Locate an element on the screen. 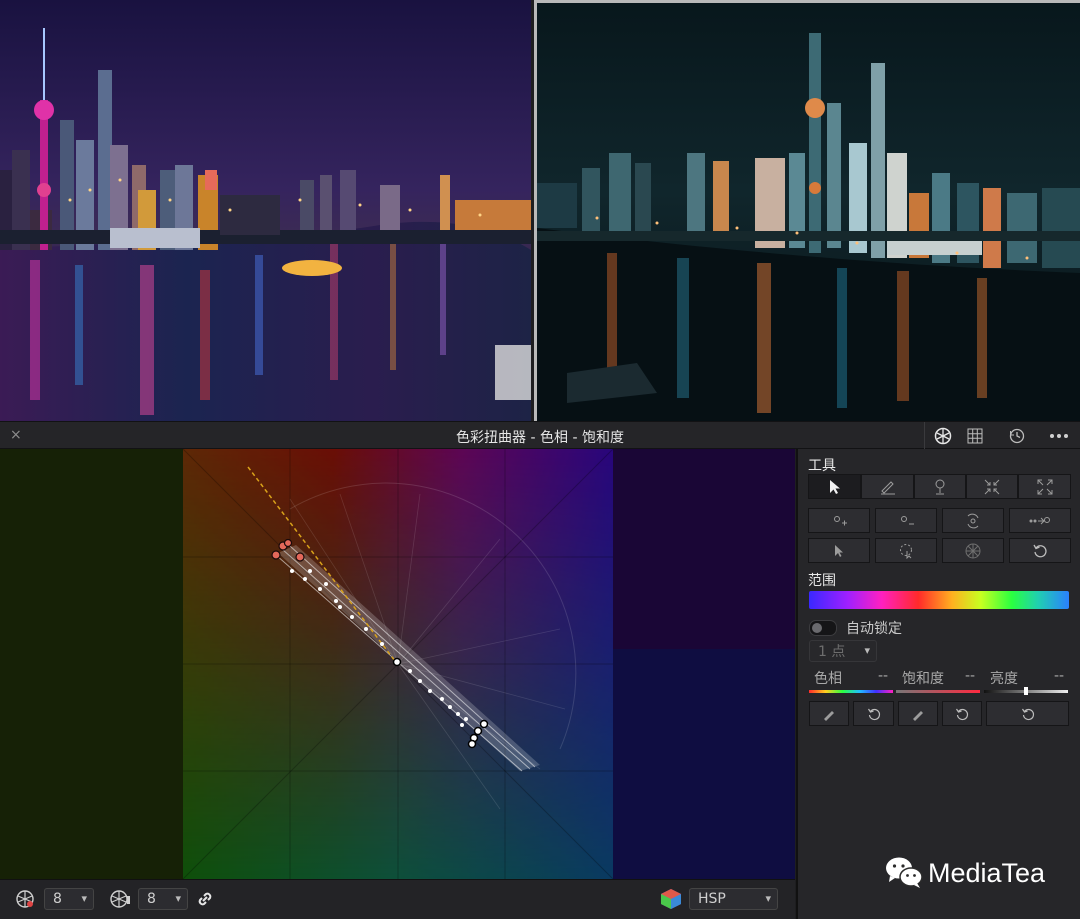 Image resolution: width=1080 pixels, height=919 pixels. cursor-icon is located at coordinates (834, 486).